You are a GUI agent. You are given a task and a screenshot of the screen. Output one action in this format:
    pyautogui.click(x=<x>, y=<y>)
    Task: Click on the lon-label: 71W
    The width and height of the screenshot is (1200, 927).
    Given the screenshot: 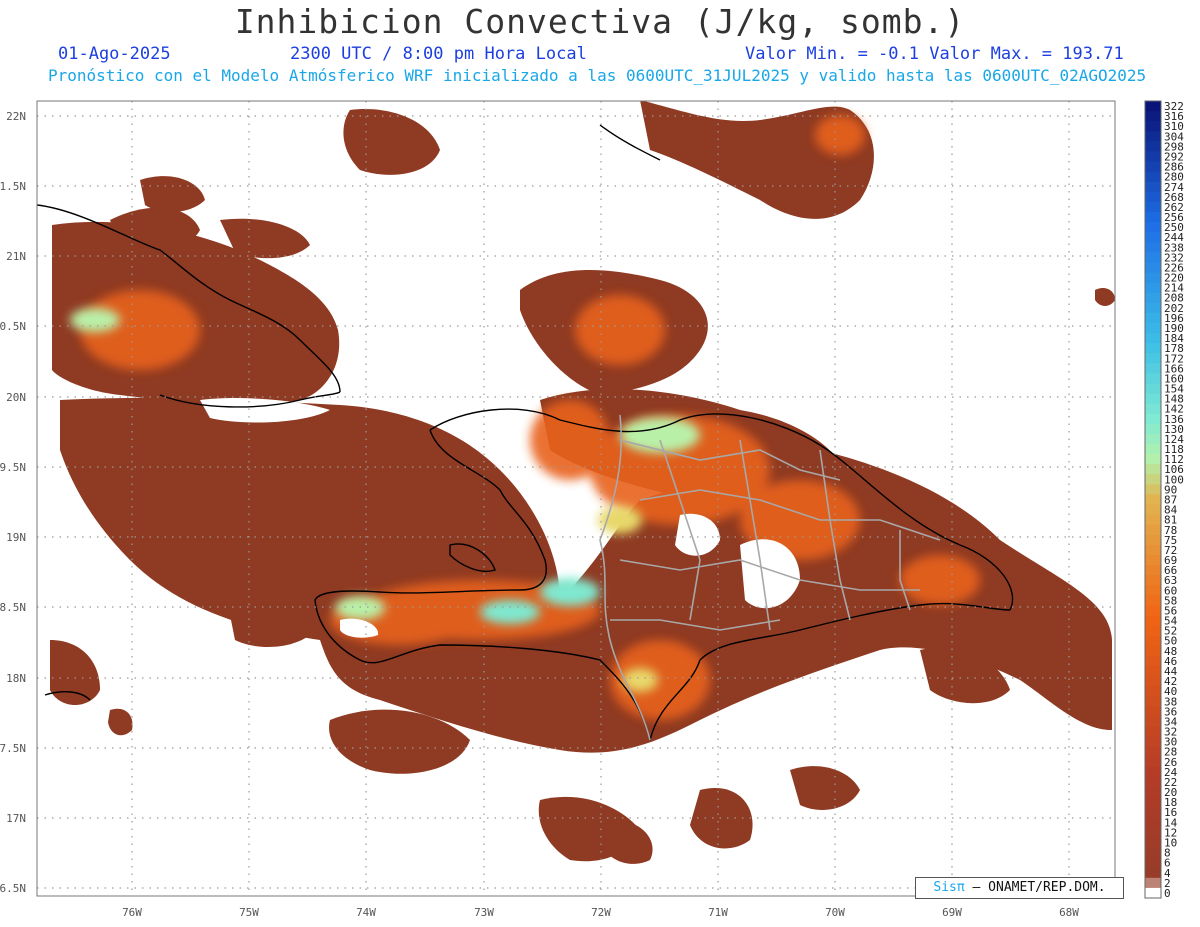 What is the action you would take?
    pyautogui.click(x=718, y=912)
    